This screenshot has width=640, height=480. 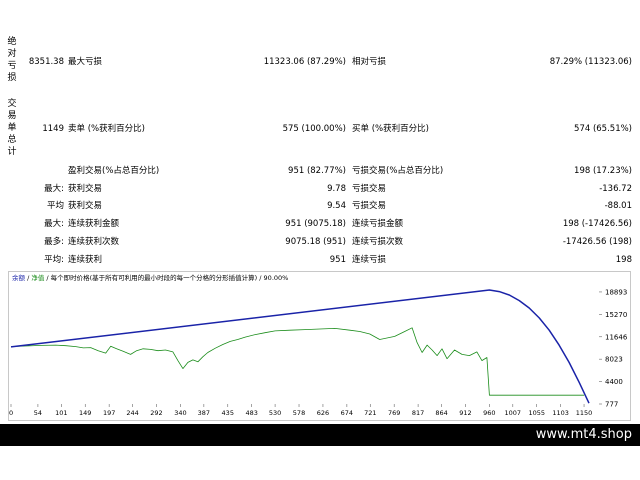 What do you see at coordinates (616, 315) in the screenshot?
I see `y-tick-label: 15270` at bounding box center [616, 315].